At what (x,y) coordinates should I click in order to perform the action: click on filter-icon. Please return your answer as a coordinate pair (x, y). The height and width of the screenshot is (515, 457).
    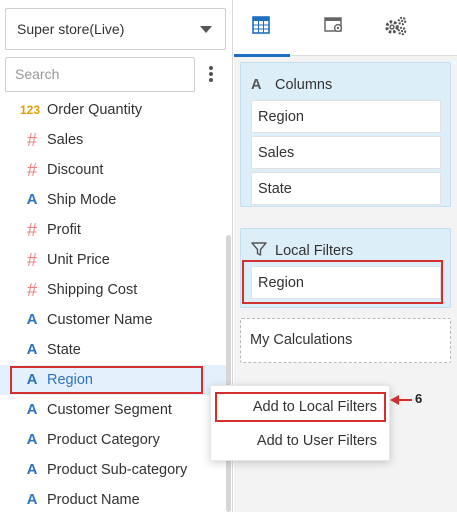
    Looking at the image, I should click on (259, 252).